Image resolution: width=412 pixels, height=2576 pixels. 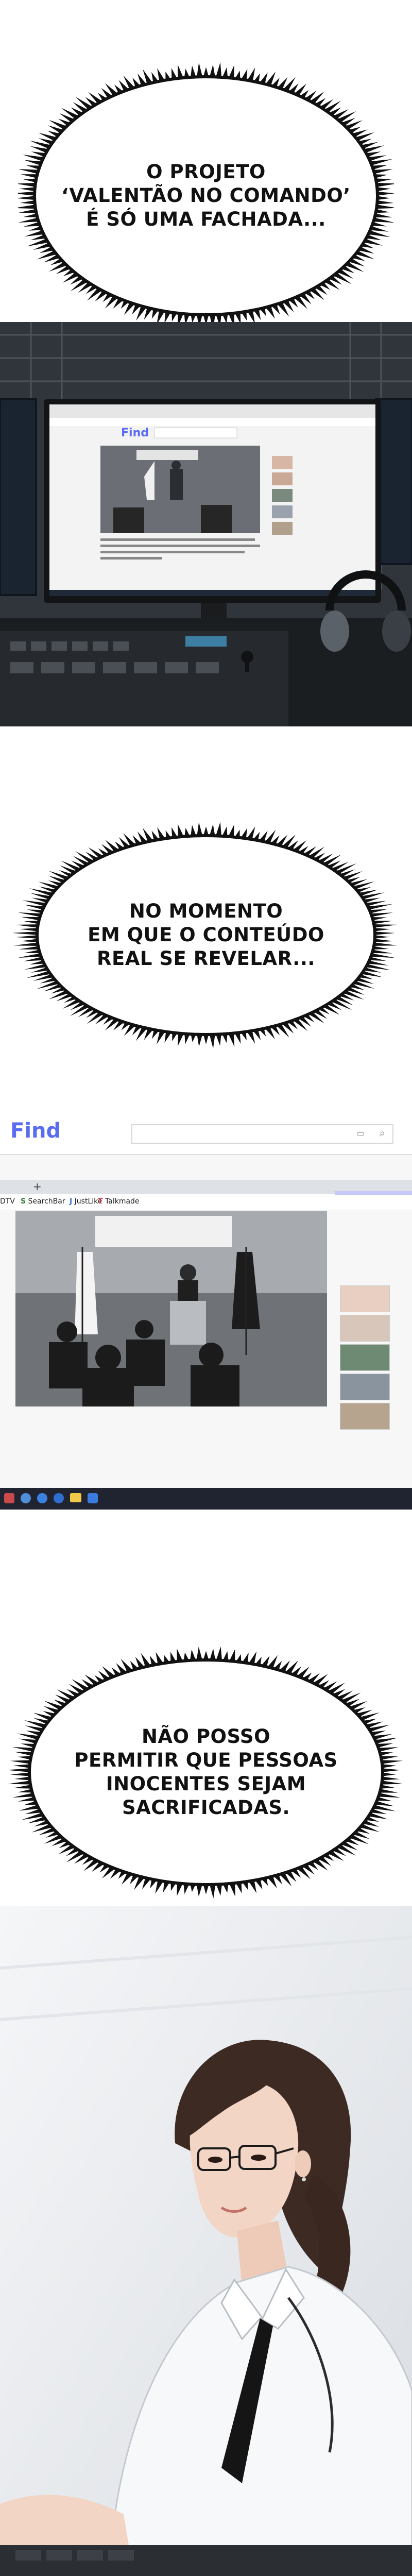 What do you see at coordinates (135, 433) in the screenshot?
I see `monitor-find-logo: Find` at bounding box center [135, 433].